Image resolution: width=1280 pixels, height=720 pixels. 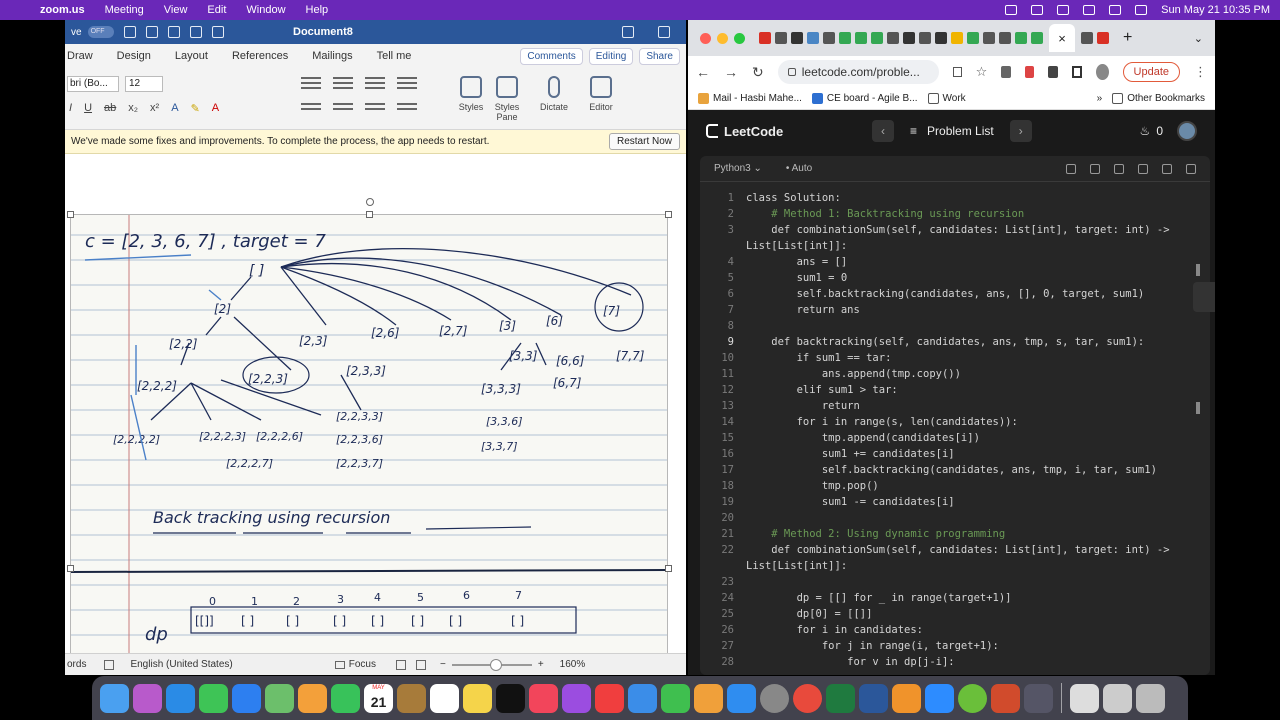 What do you see at coordinates (260, 56) in the screenshot?
I see `tab-references: References` at bounding box center [260, 56].